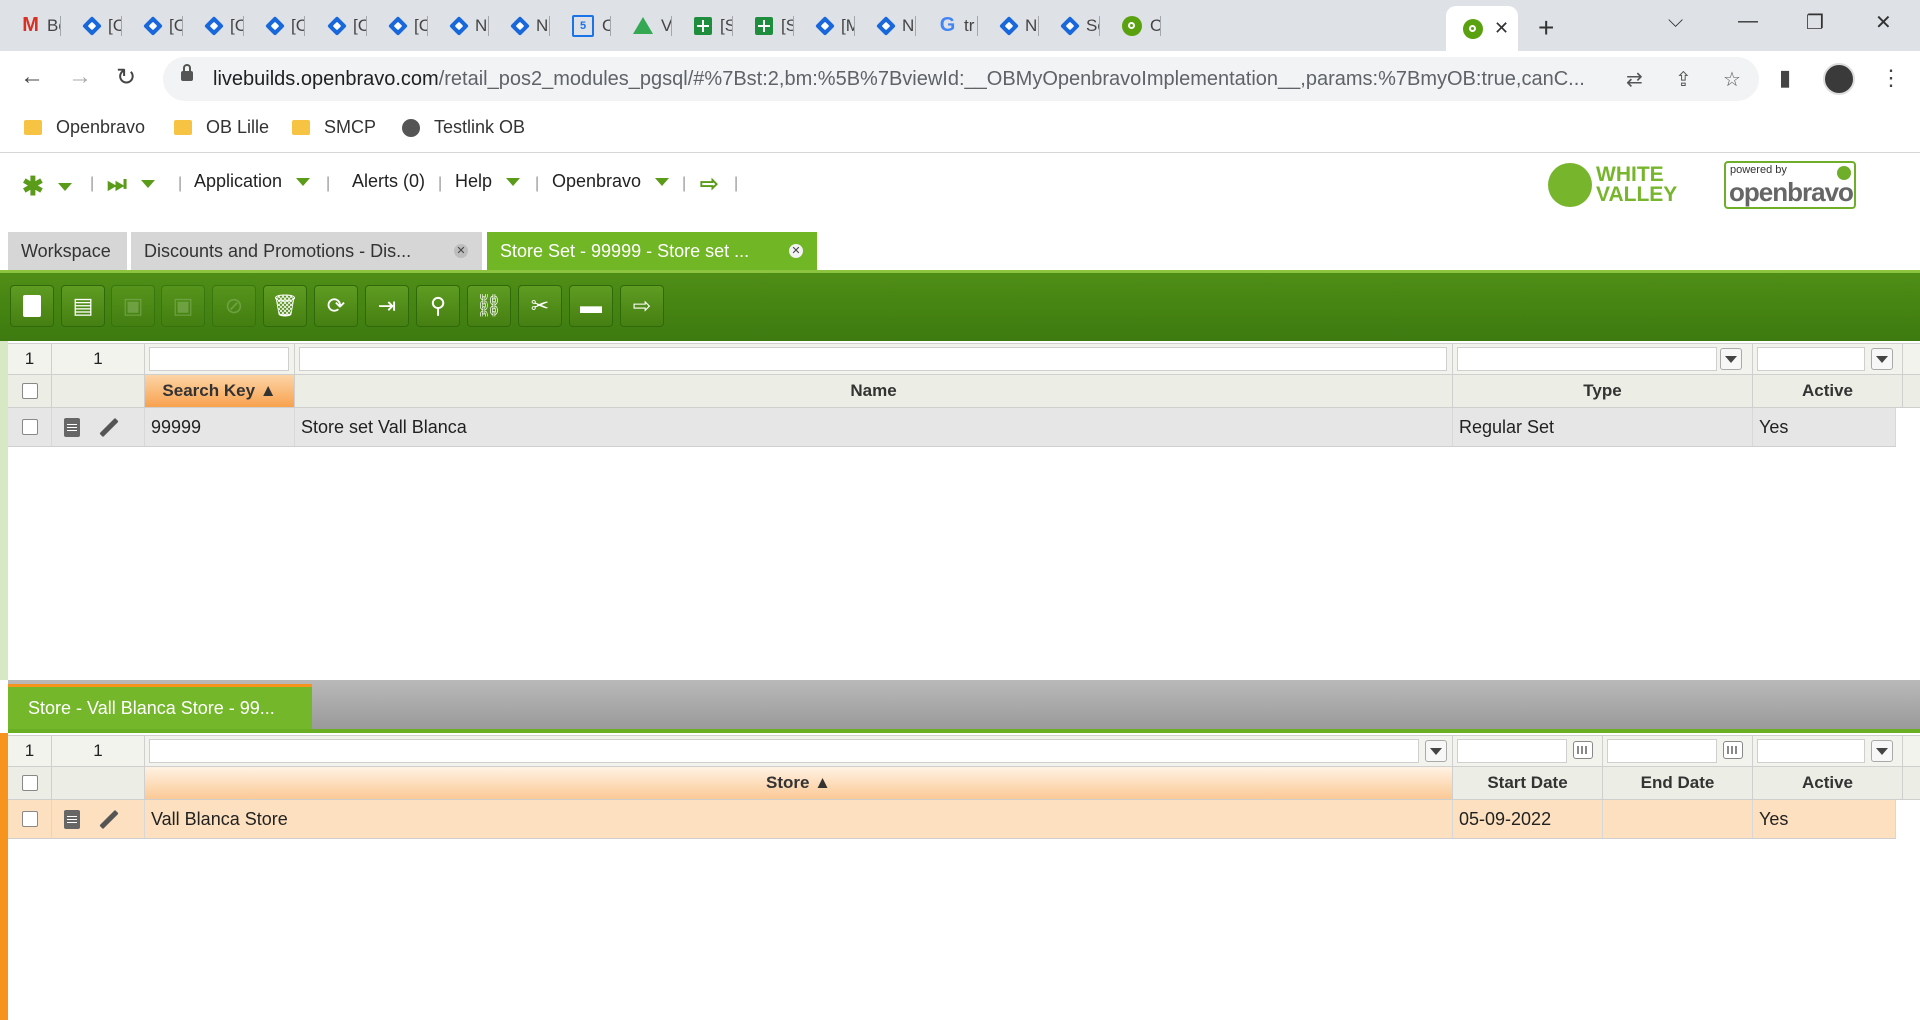  Describe the element at coordinates (463, 127) in the screenshot. I see `bookmark-item: Testlink OB` at that location.